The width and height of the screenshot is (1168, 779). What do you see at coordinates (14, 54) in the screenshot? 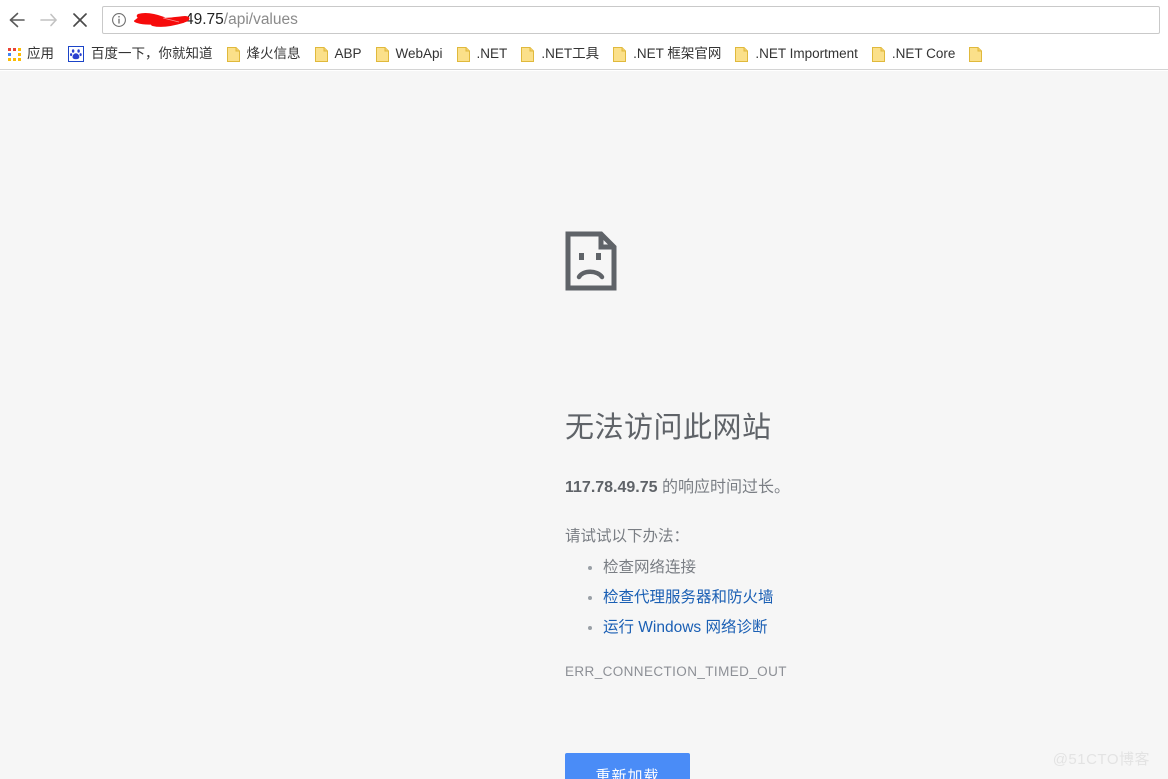
I see `apps-grid-icon` at bounding box center [14, 54].